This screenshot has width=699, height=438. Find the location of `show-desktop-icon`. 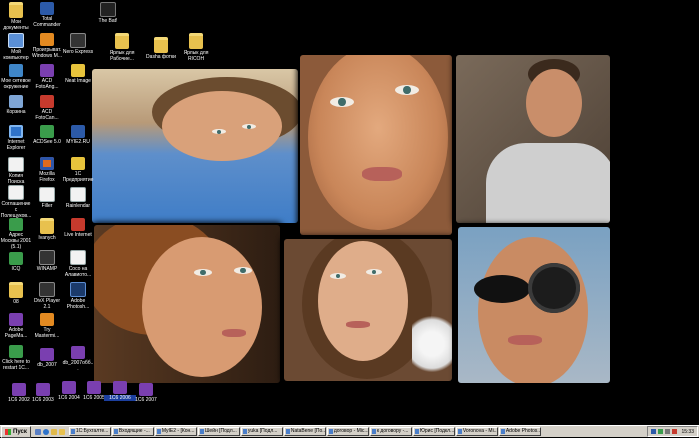

show-desktop-icon is located at coordinates (37, 431).